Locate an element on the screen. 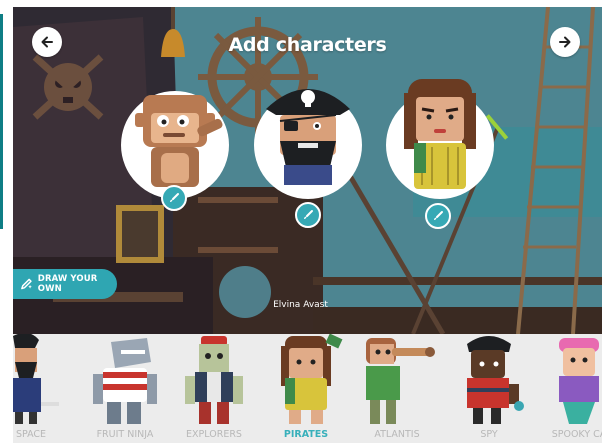 Image resolution: width=602 pixels, height=443 pixels. selected-character-pirate-captain is located at coordinates (308, 158).